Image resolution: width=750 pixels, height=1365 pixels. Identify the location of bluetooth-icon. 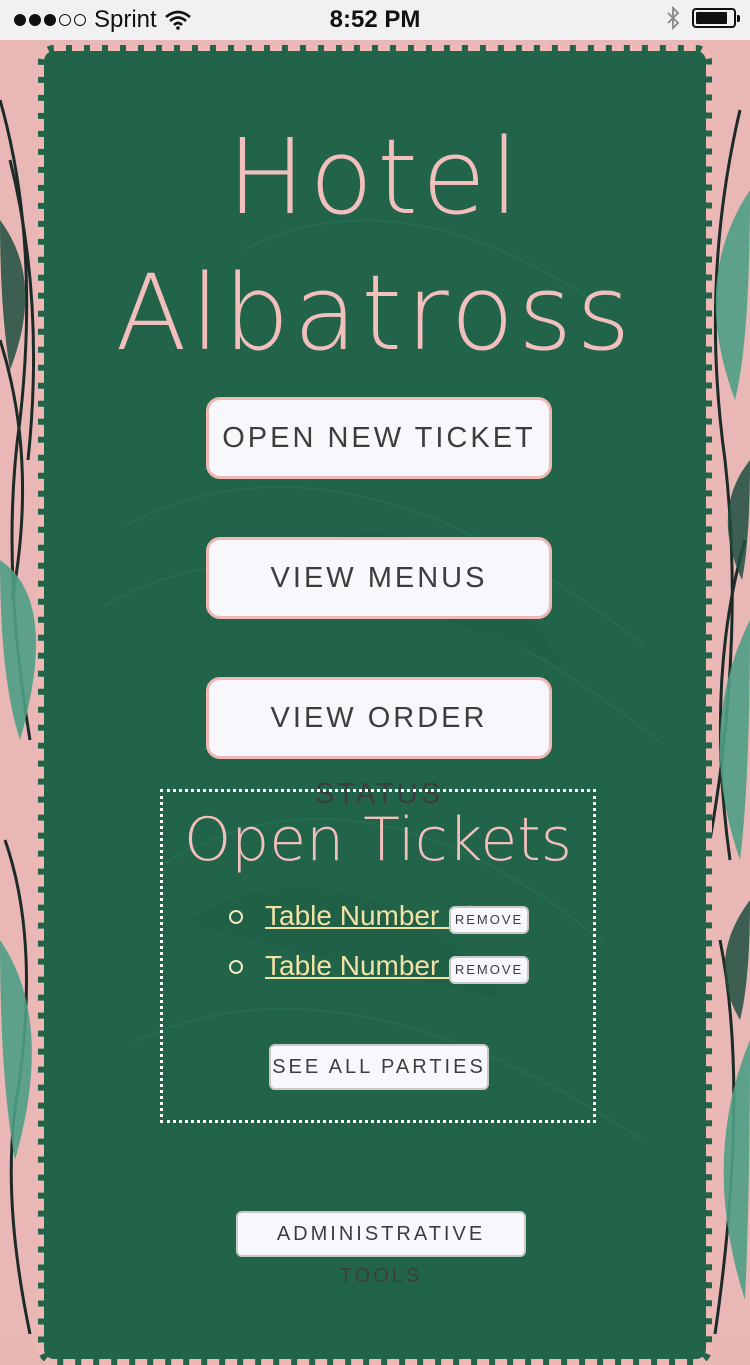
(673, 18).